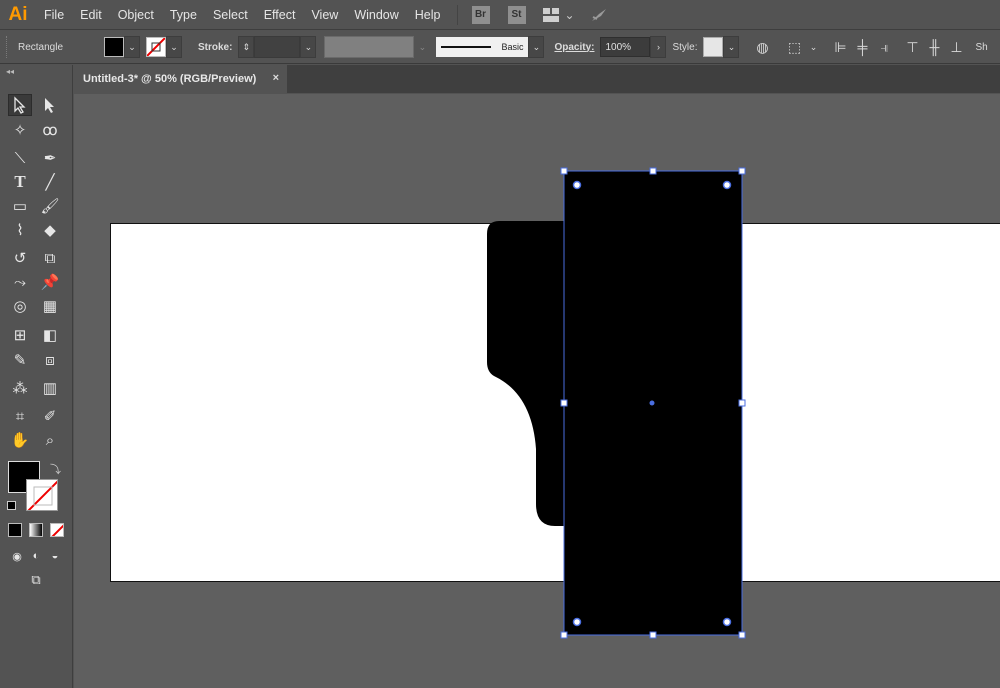  I want to click on corner-widget-nw, so click(577, 185).